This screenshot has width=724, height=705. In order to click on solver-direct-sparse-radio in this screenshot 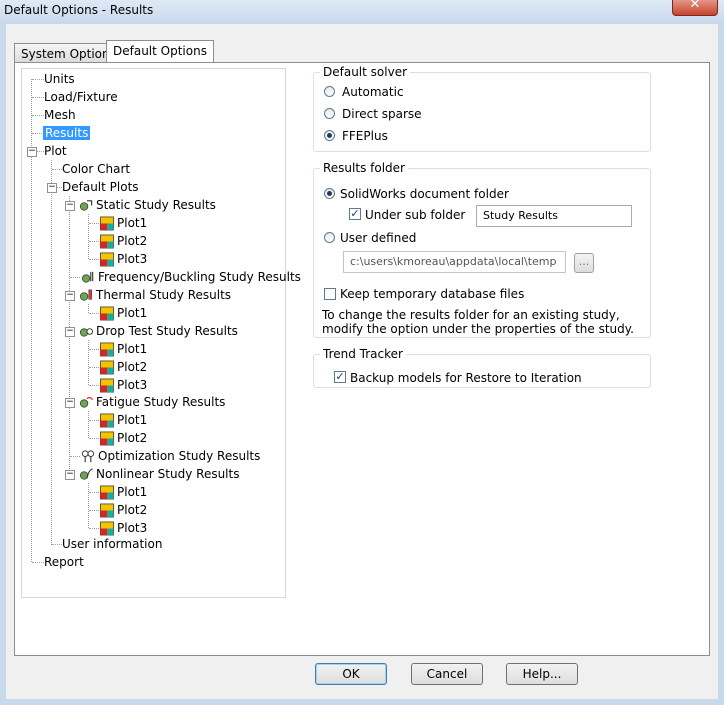, I will do `click(329, 113)`.